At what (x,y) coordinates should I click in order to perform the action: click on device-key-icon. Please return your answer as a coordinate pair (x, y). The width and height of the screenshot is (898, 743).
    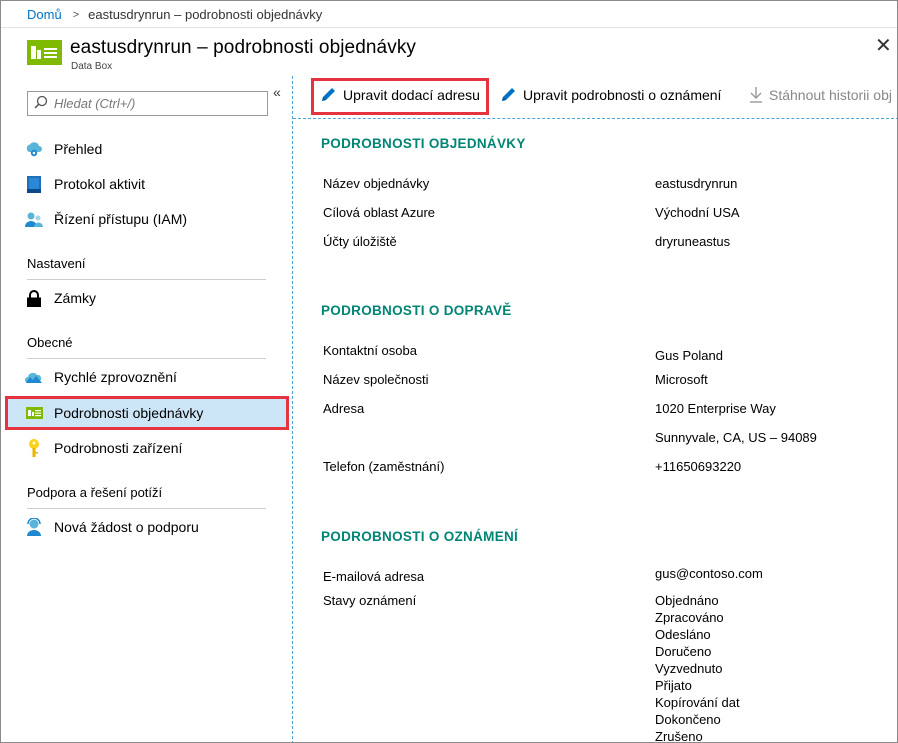
    Looking at the image, I should click on (34, 448).